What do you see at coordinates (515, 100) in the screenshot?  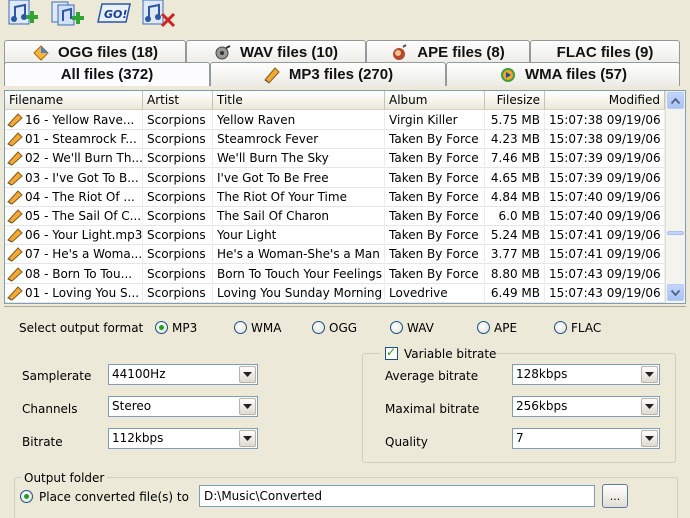 I see `column-header-filesize: Filesize` at bounding box center [515, 100].